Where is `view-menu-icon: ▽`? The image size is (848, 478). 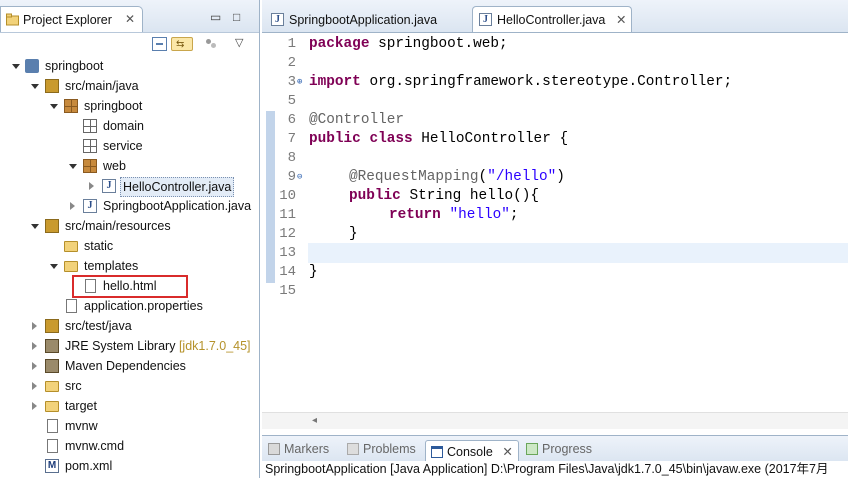
view-menu-icon: ▽ is located at coordinates (239, 42).